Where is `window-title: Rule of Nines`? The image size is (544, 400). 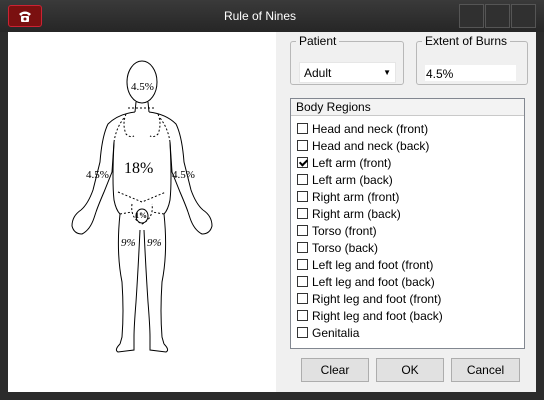 window-title: Rule of Nines is located at coordinates (260, 16).